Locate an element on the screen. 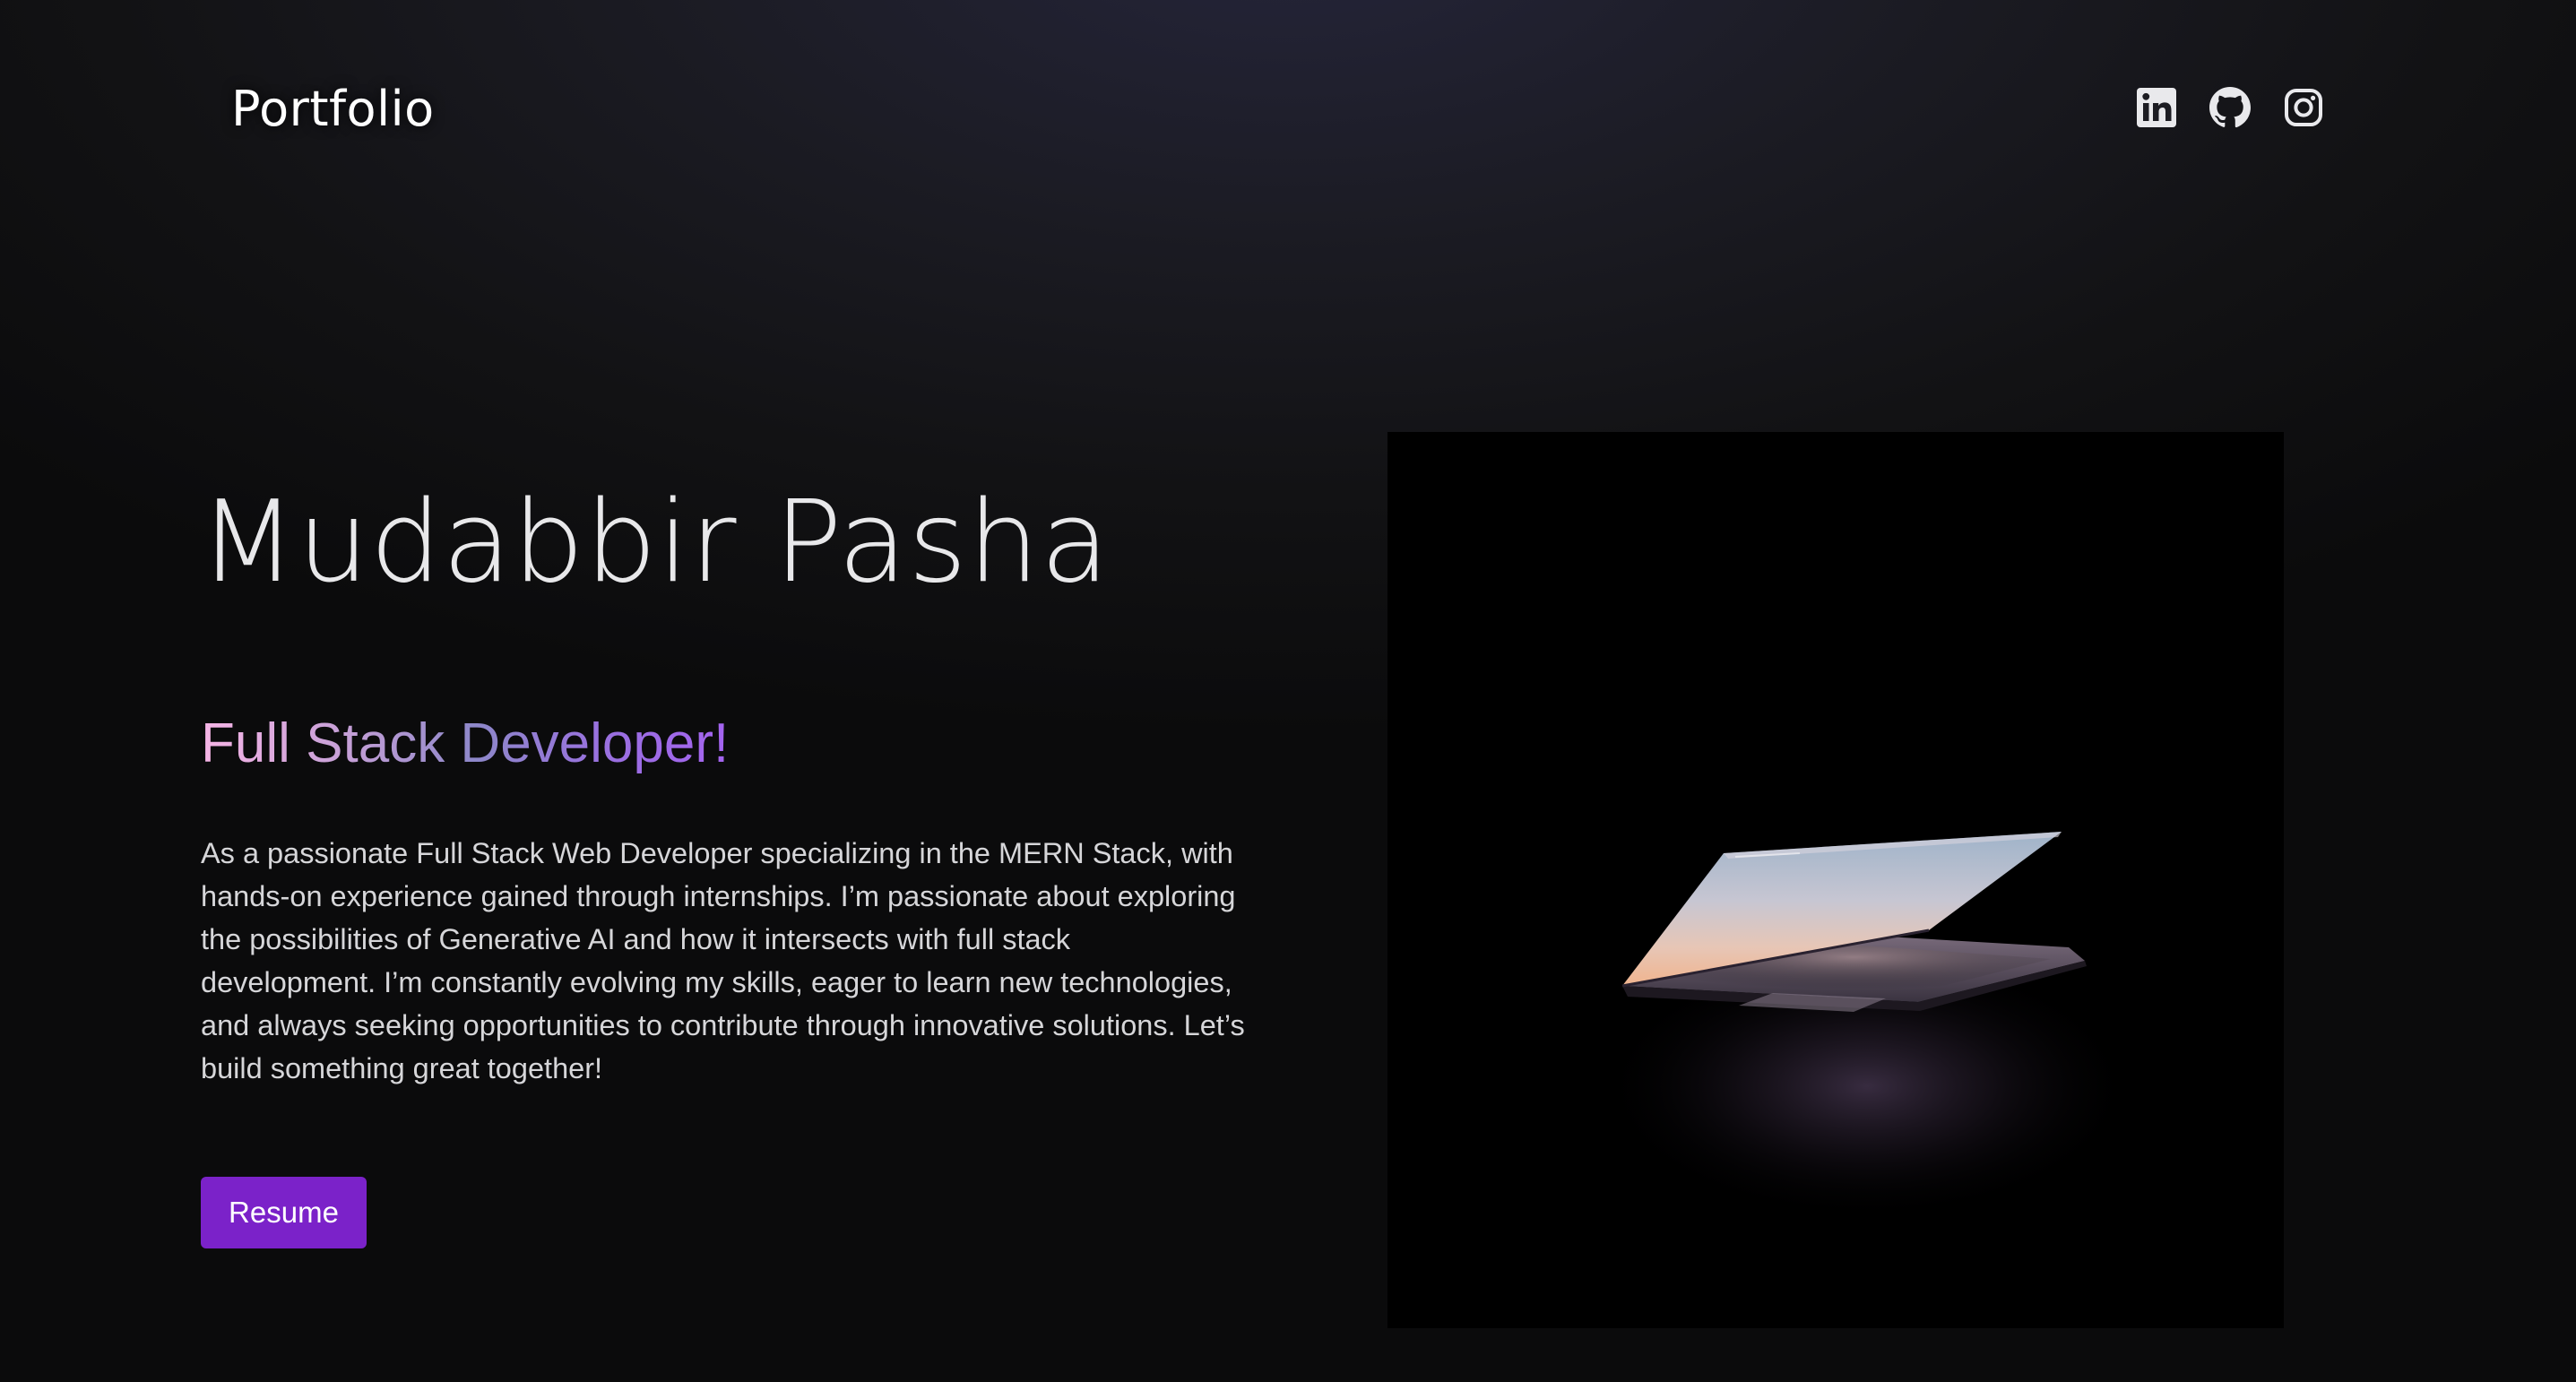  linkedin-icon is located at coordinates (2156, 107).